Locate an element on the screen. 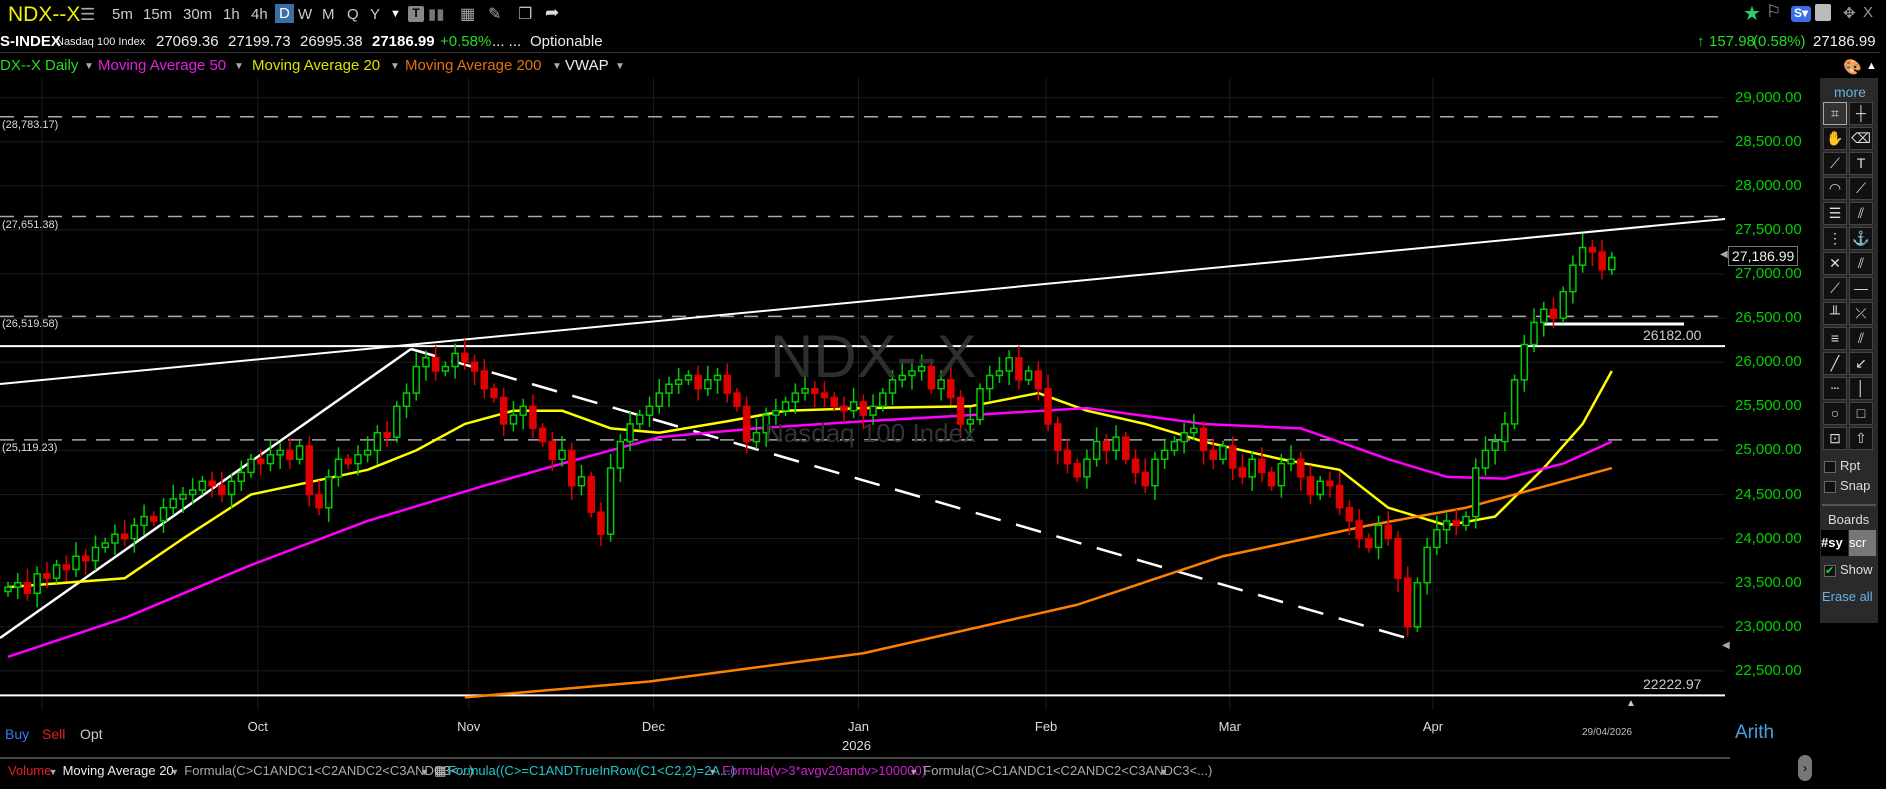 The height and width of the screenshot is (789, 1886). pencil-icon: ✎ is located at coordinates (494, 14).